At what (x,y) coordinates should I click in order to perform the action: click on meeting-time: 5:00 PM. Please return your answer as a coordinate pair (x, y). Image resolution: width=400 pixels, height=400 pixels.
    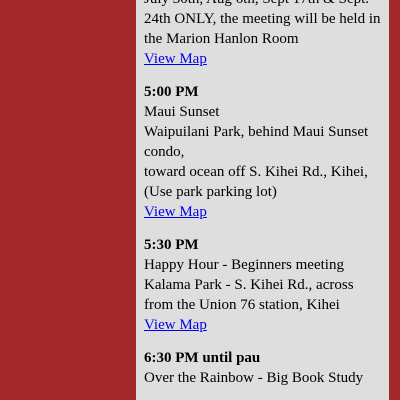
    Looking at the image, I should click on (171, 92).